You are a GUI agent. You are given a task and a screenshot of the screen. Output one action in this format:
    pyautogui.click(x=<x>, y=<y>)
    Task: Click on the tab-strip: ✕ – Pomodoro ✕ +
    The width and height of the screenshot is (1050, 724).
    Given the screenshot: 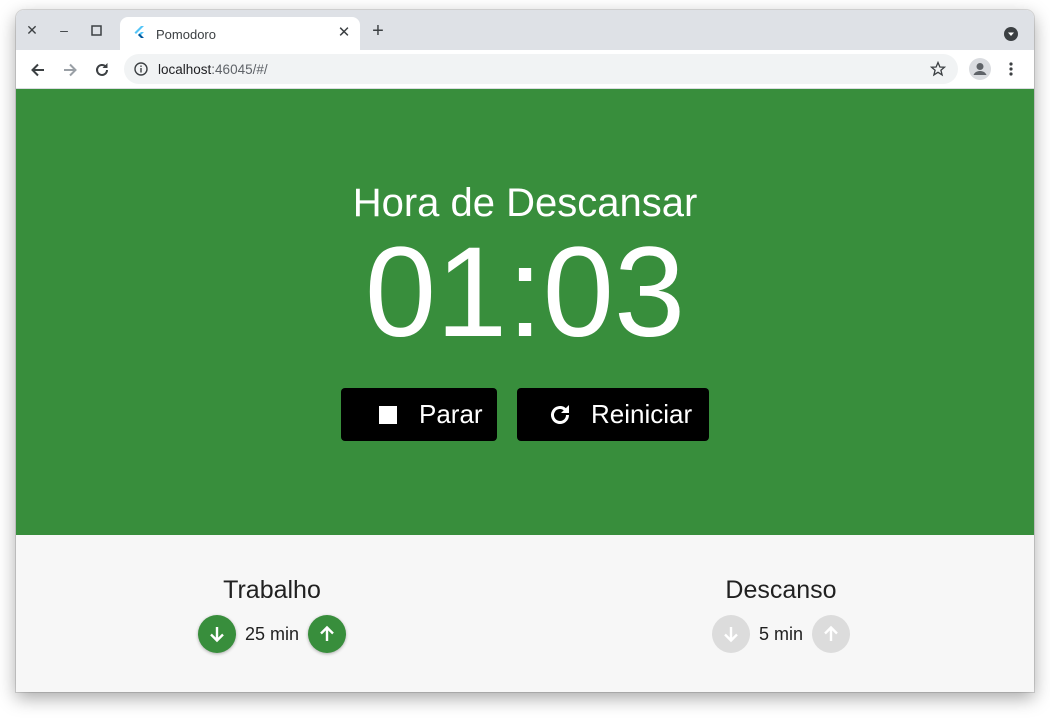 What is the action you would take?
    pyautogui.click(x=525, y=30)
    